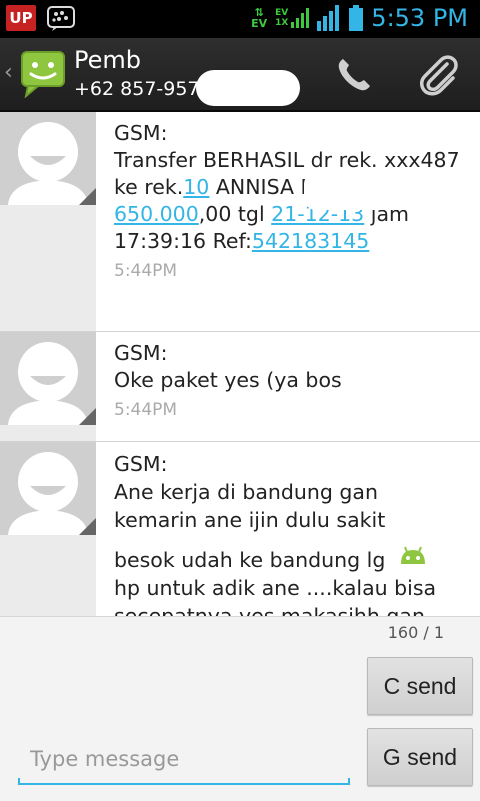  What do you see at coordinates (228, 380) in the screenshot?
I see `message-text-part: Oke paket yes (ya bos` at bounding box center [228, 380].